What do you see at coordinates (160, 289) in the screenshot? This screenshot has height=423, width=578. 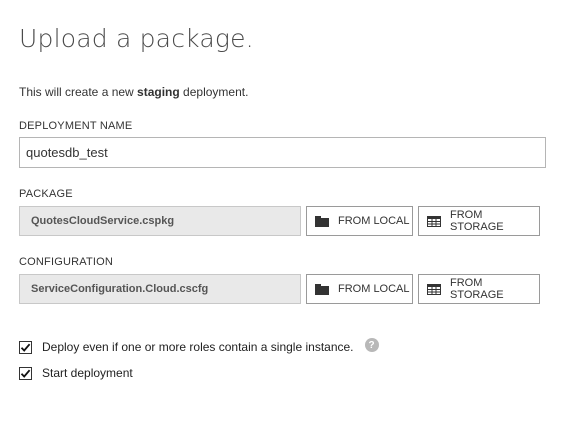 I see `configuration-file-field: ServiceConfiguration.Cloud.cscfg` at bounding box center [160, 289].